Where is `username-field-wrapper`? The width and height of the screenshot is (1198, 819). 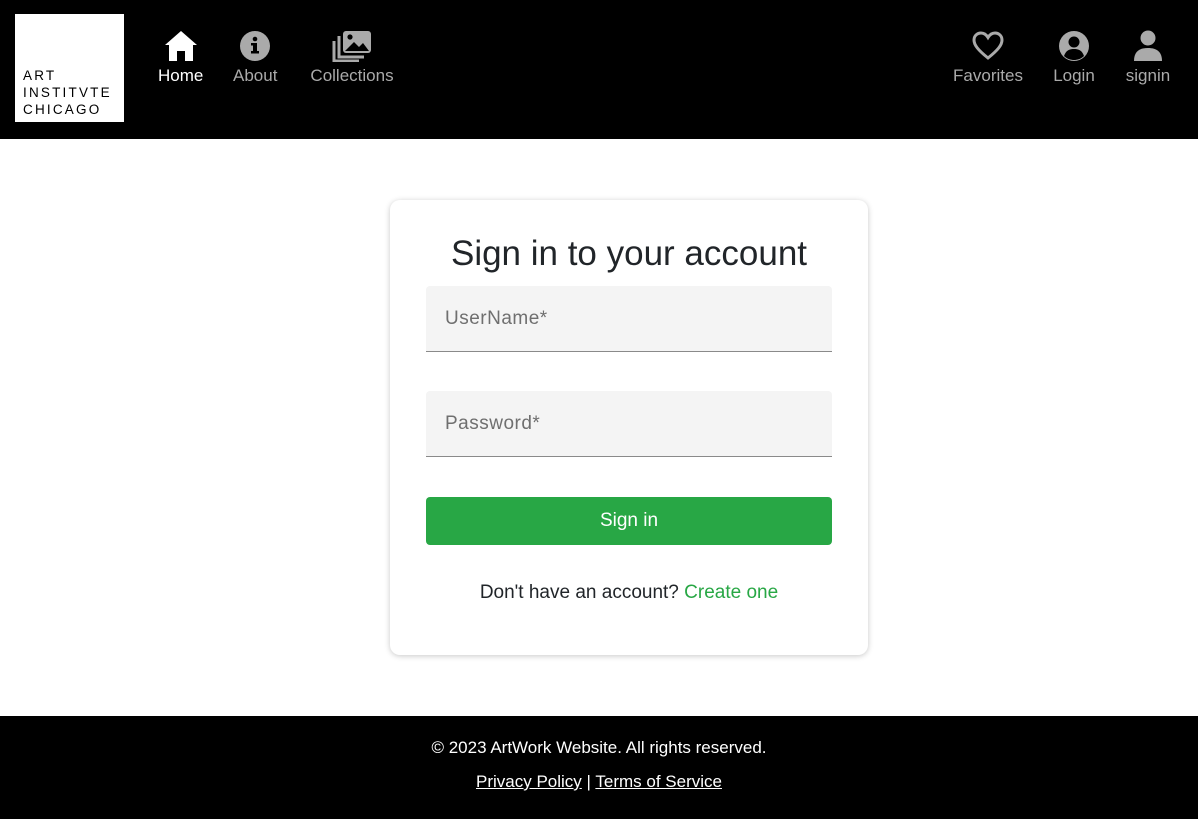 username-field-wrapper is located at coordinates (629, 319).